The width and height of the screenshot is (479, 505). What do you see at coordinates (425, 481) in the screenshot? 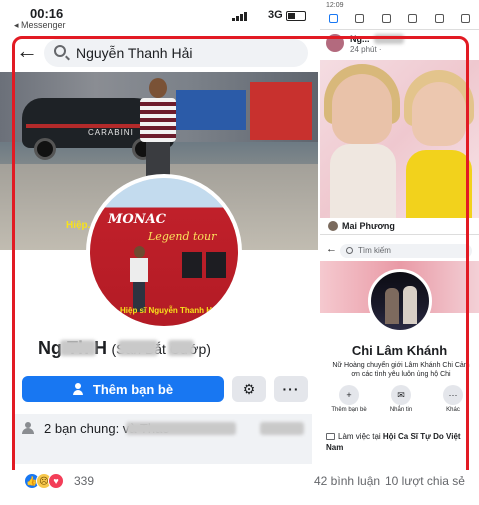
I see `share-count: 10 lượt chia sẻ` at bounding box center [425, 481].